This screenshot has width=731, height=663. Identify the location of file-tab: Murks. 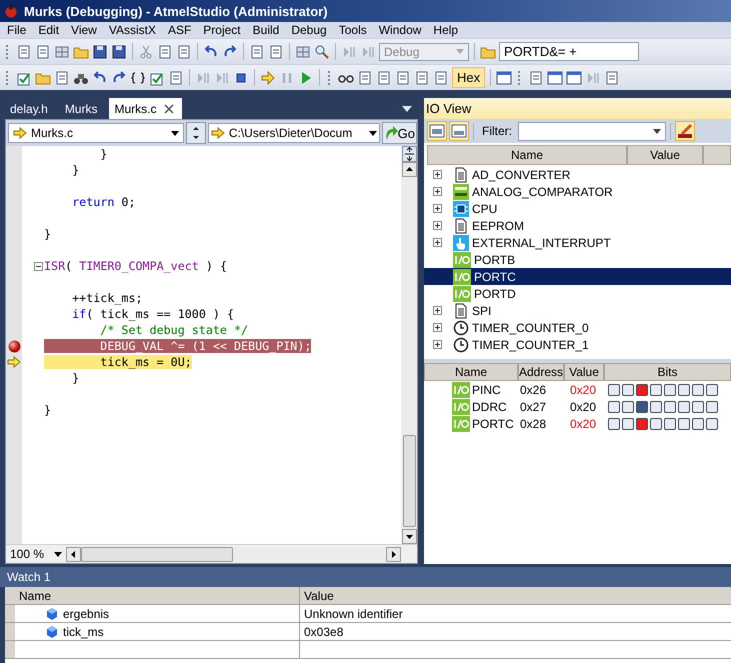
(83, 108).